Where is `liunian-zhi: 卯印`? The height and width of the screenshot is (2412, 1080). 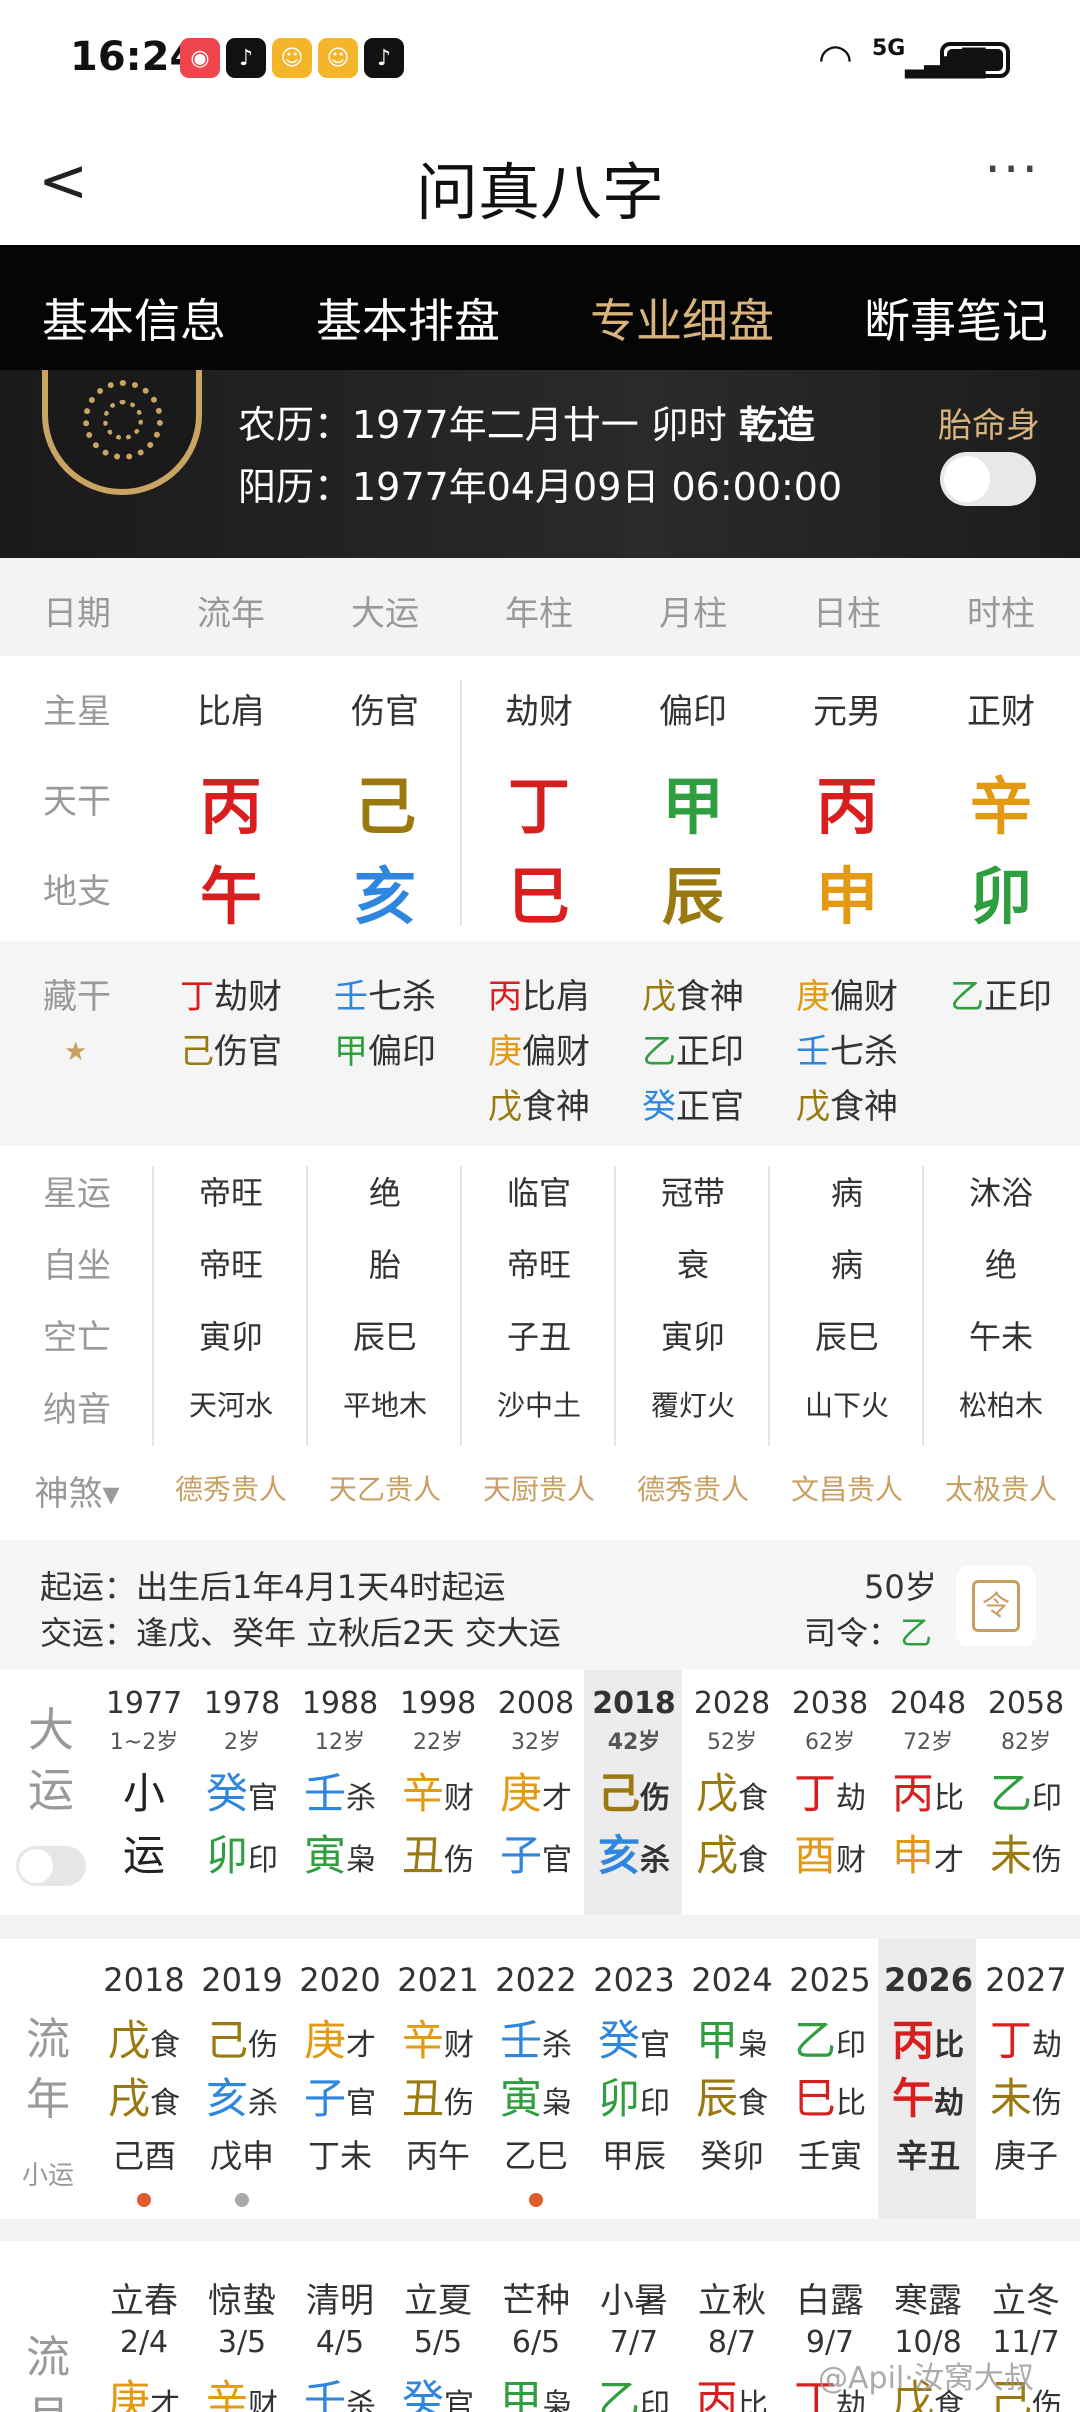 liunian-zhi: 卯印 is located at coordinates (634, 2095).